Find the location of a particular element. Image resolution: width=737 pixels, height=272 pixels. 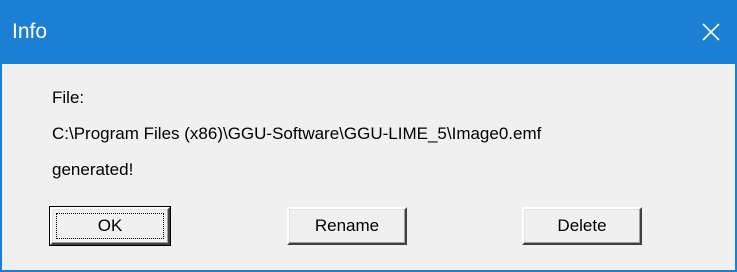

rename-button: Rename is located at coordinates (347, 226).